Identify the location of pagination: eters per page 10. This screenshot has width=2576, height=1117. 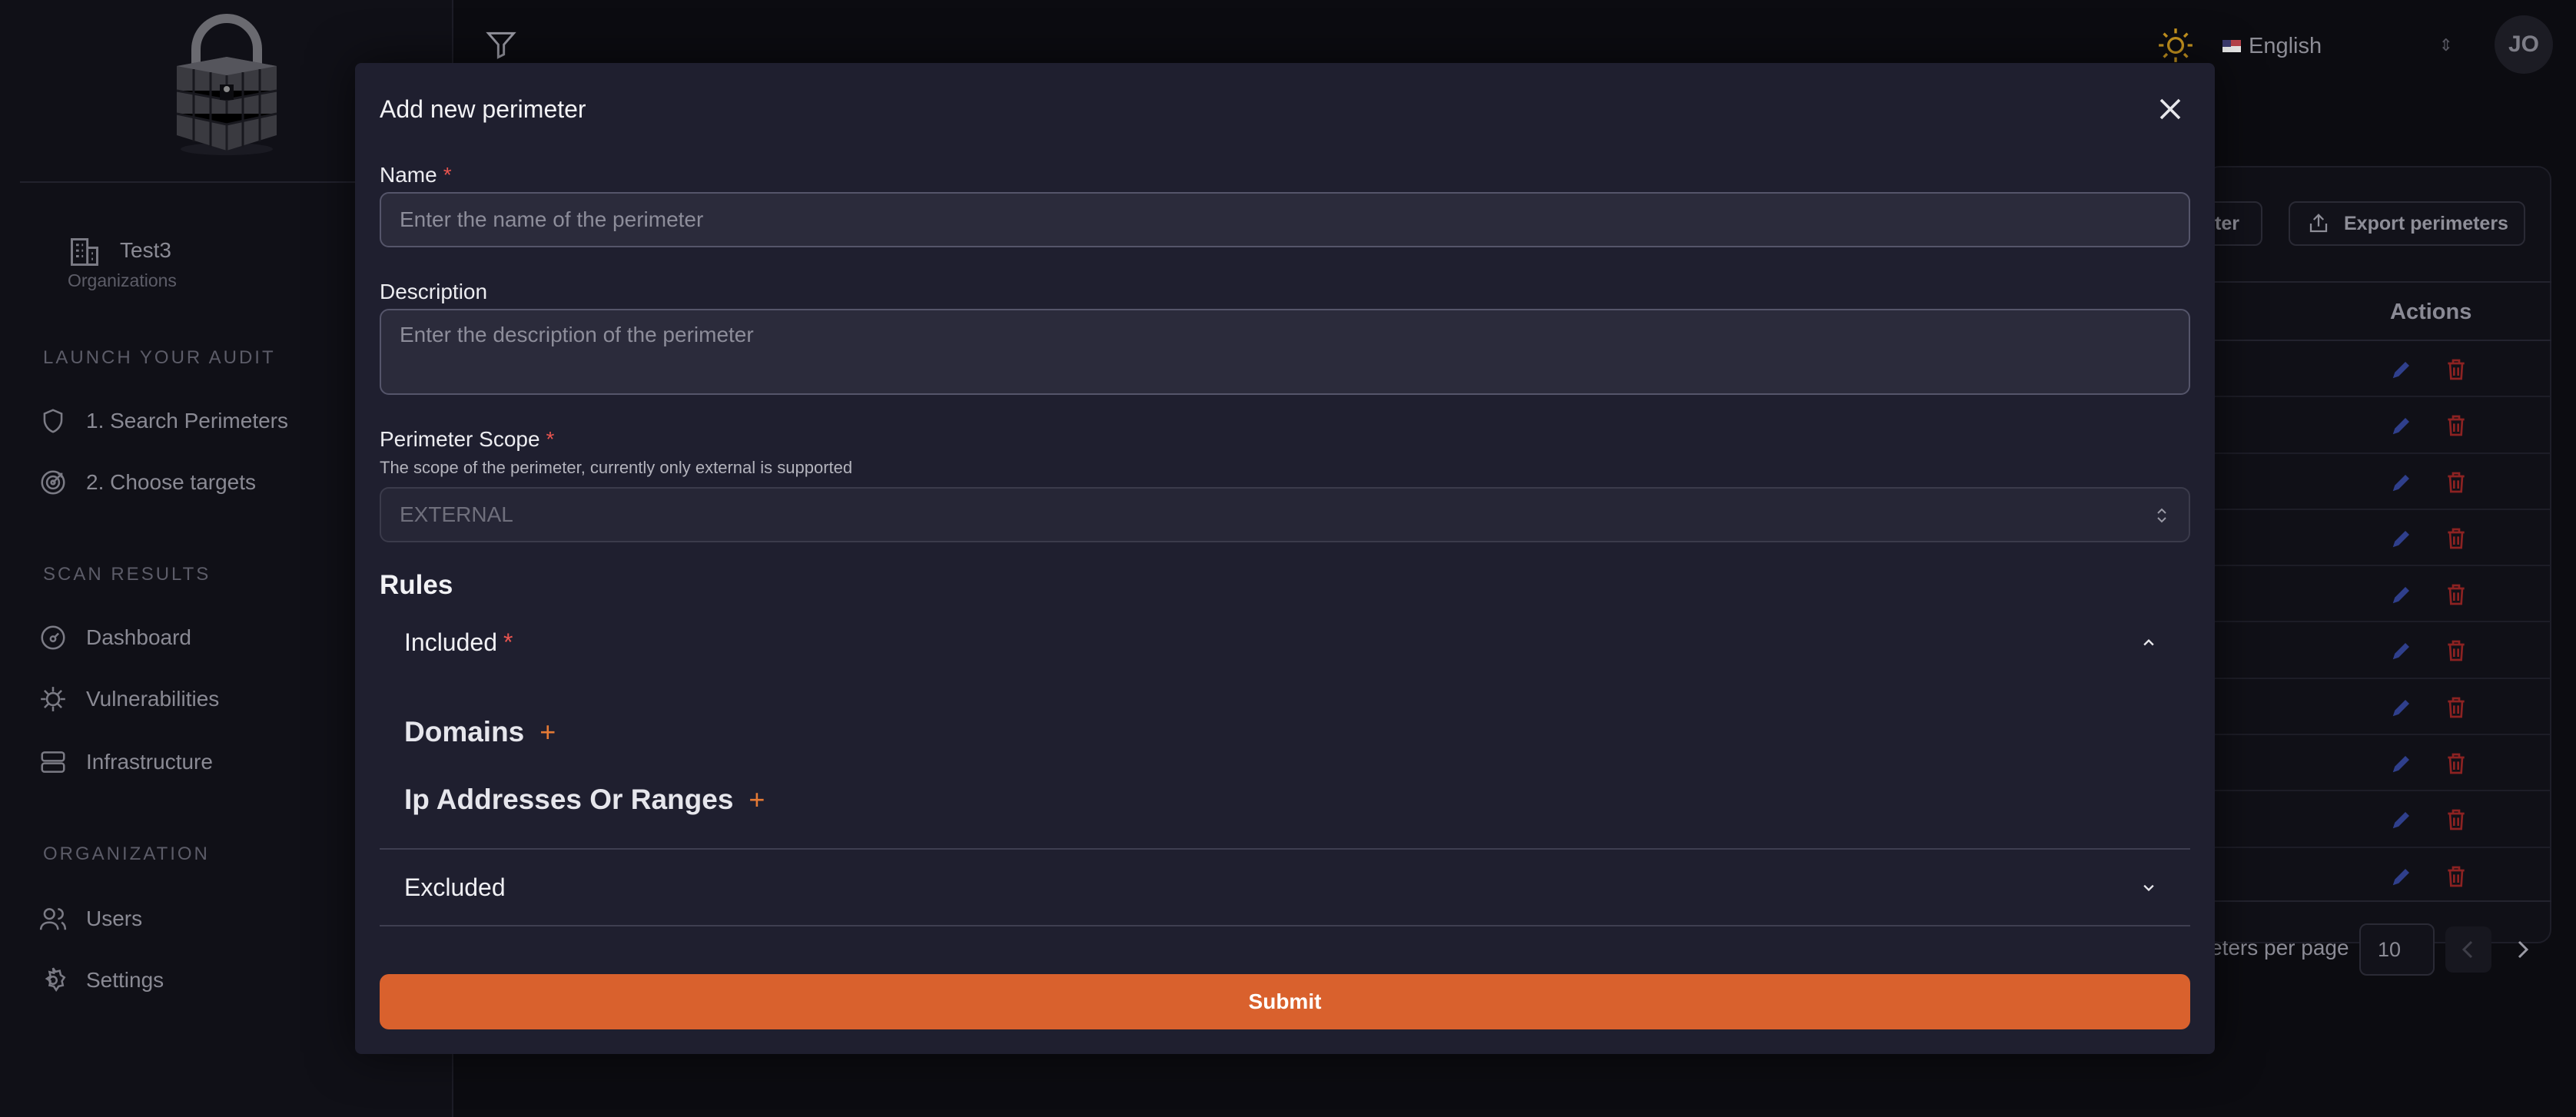
(2378, 949).